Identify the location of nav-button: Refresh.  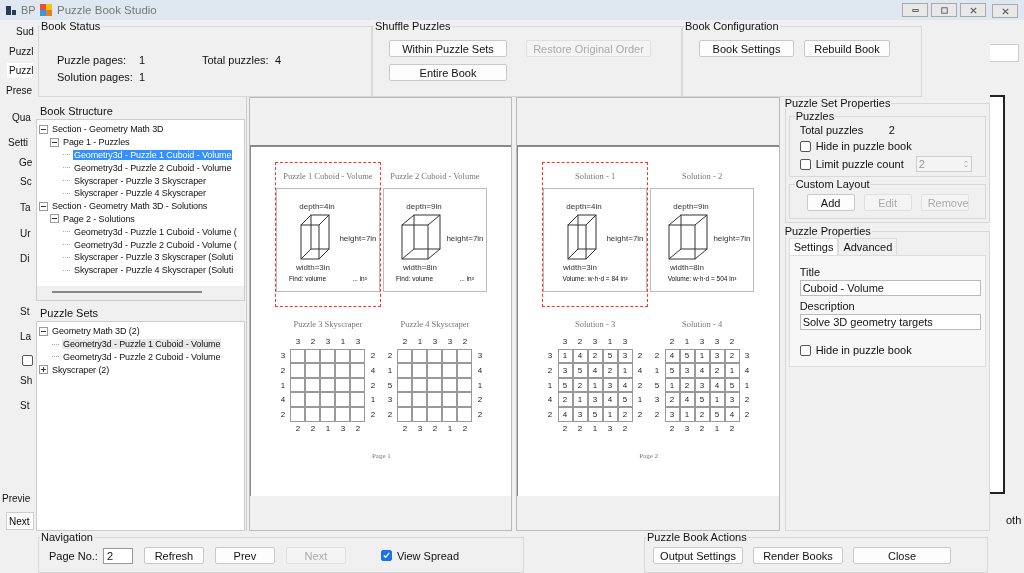
(173, 555).